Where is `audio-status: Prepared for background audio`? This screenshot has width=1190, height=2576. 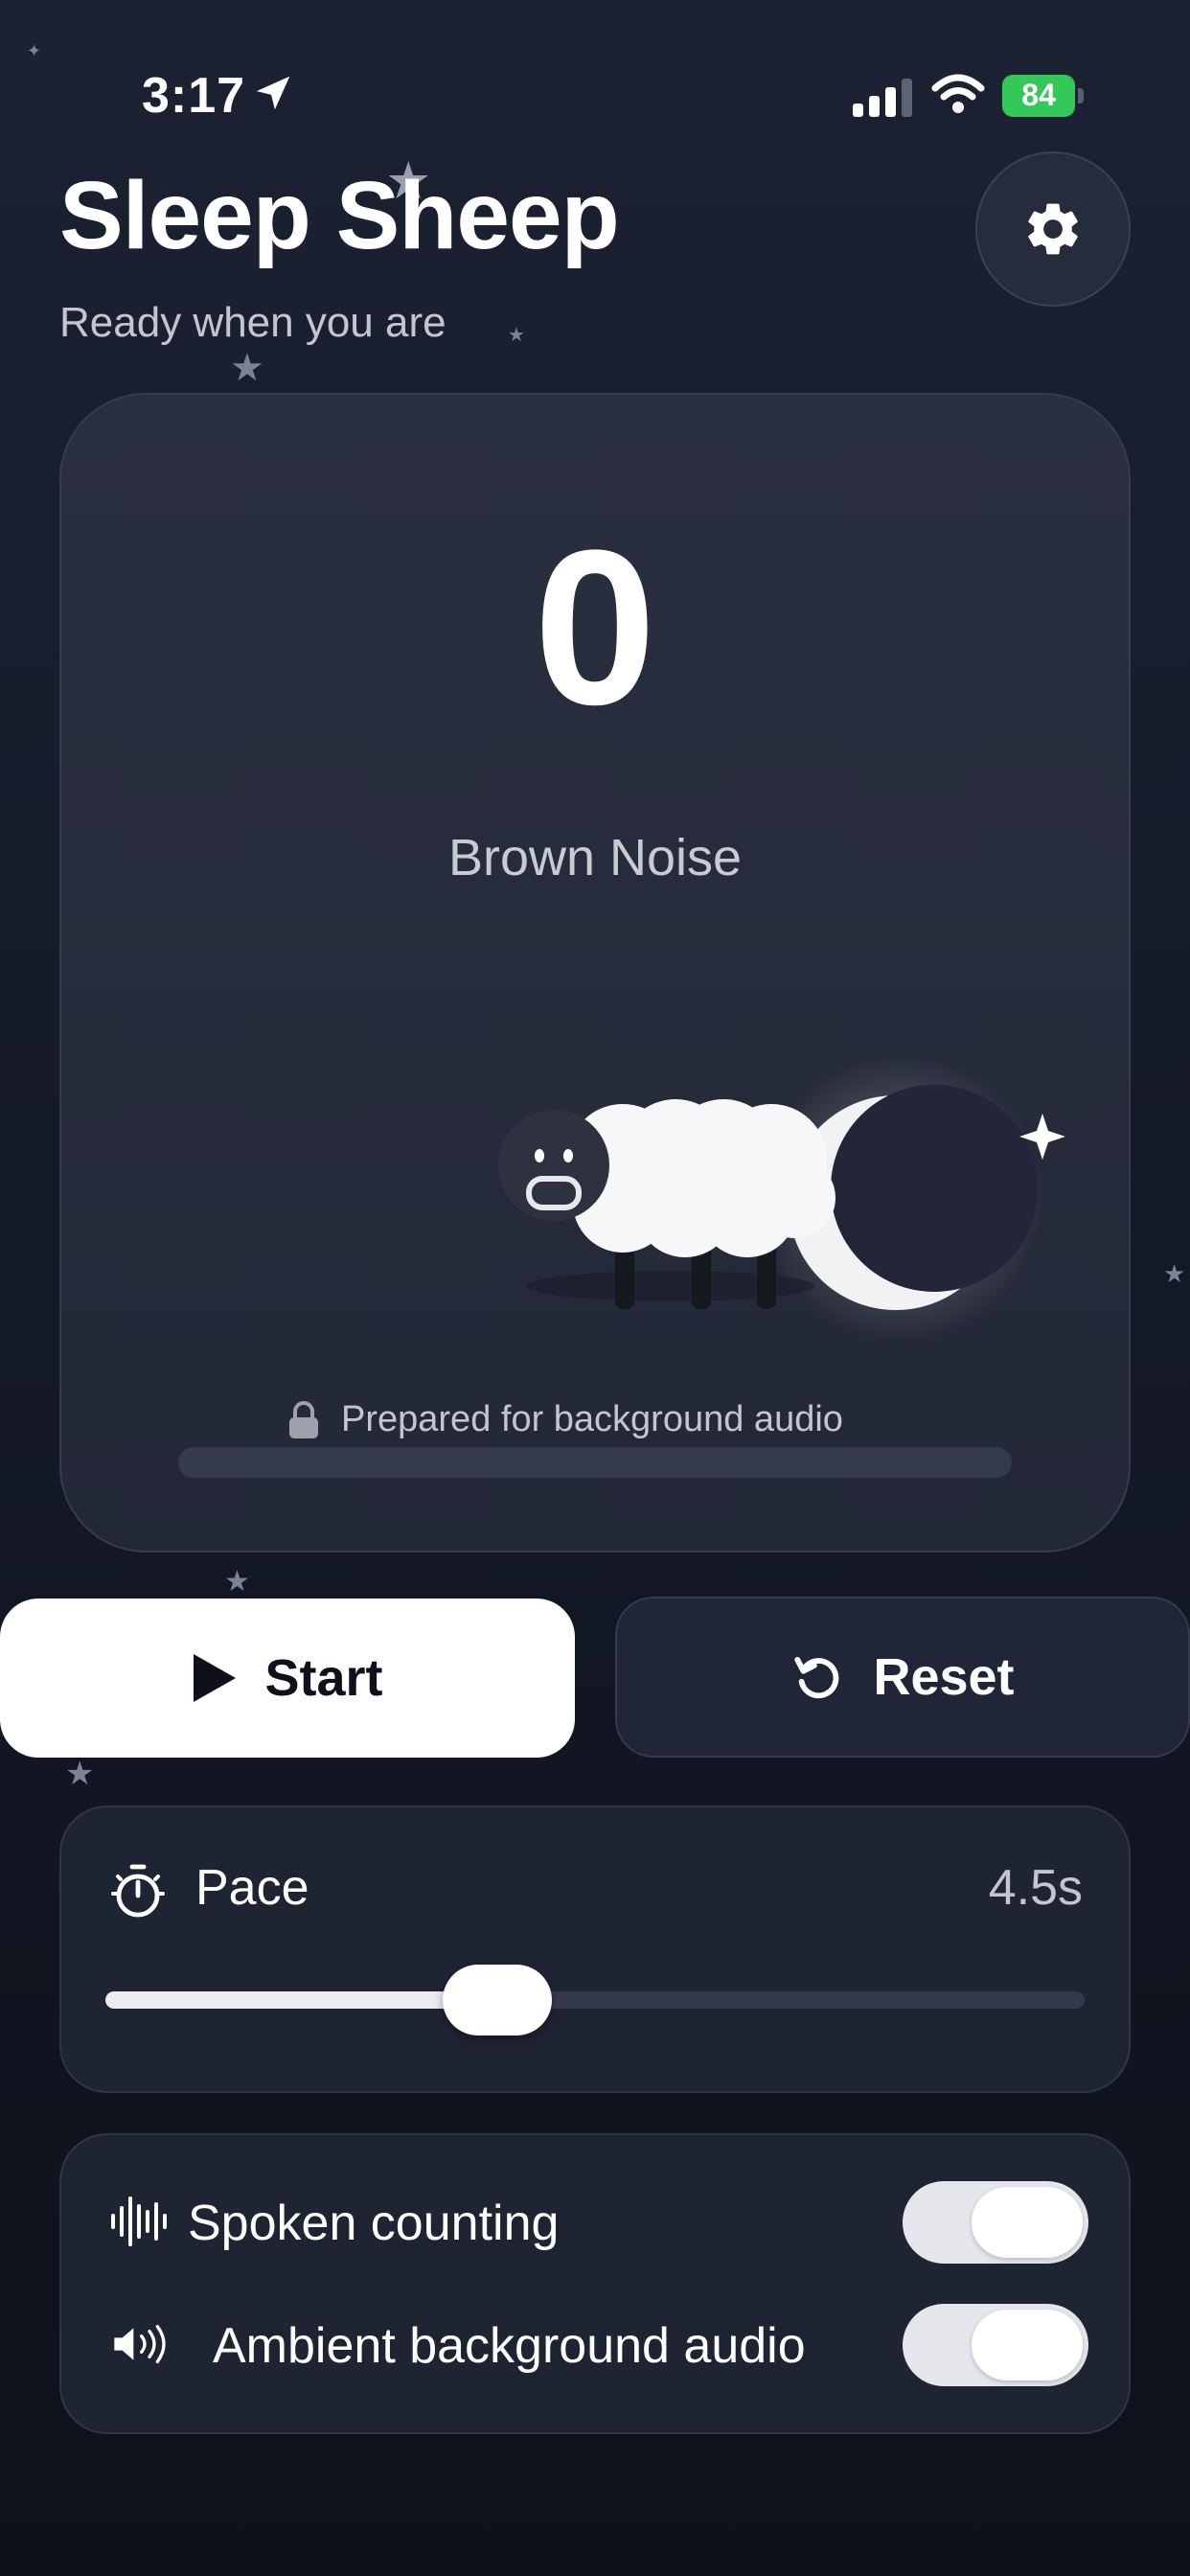
audio-status: Prepared for background audio is located at coordinates (565, 1419).